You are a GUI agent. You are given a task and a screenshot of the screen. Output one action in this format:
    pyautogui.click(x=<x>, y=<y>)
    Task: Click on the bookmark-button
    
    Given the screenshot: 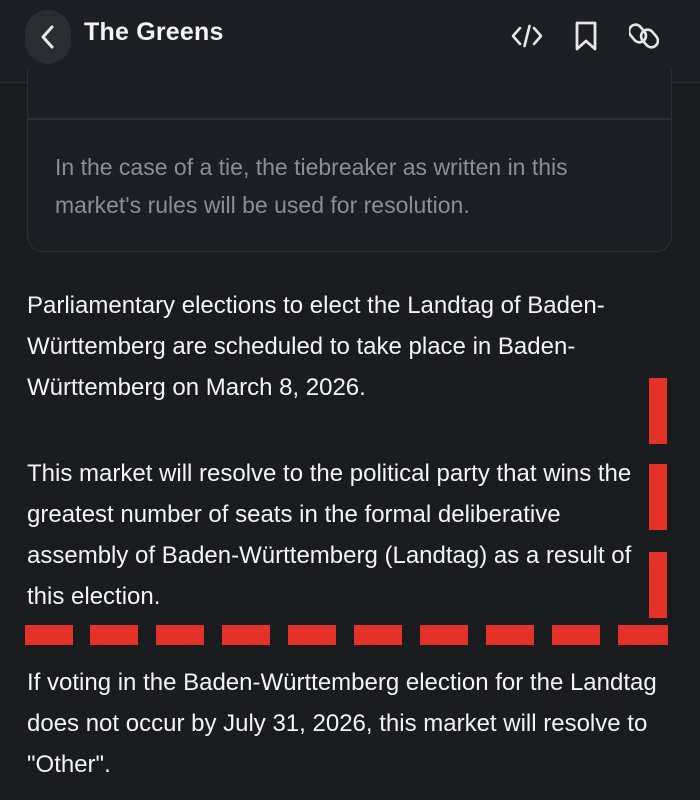 What is the action you would take?
    pyautogui.click(x=586, y=36)
    